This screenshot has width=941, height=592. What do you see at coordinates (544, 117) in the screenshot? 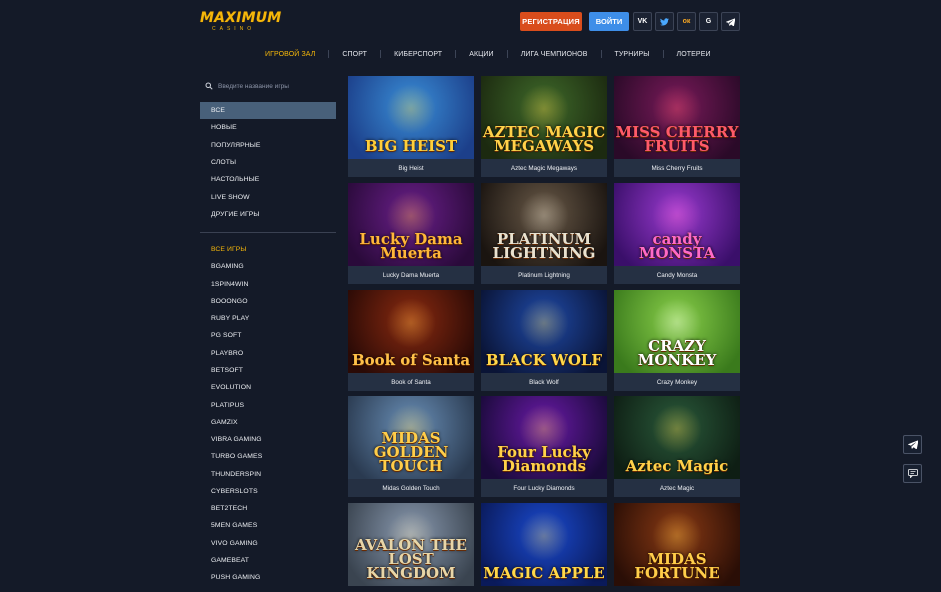
I see `game-thumbnail: AZTEC MAGIC MEGAWAYS` at bounding box center [544, 117].